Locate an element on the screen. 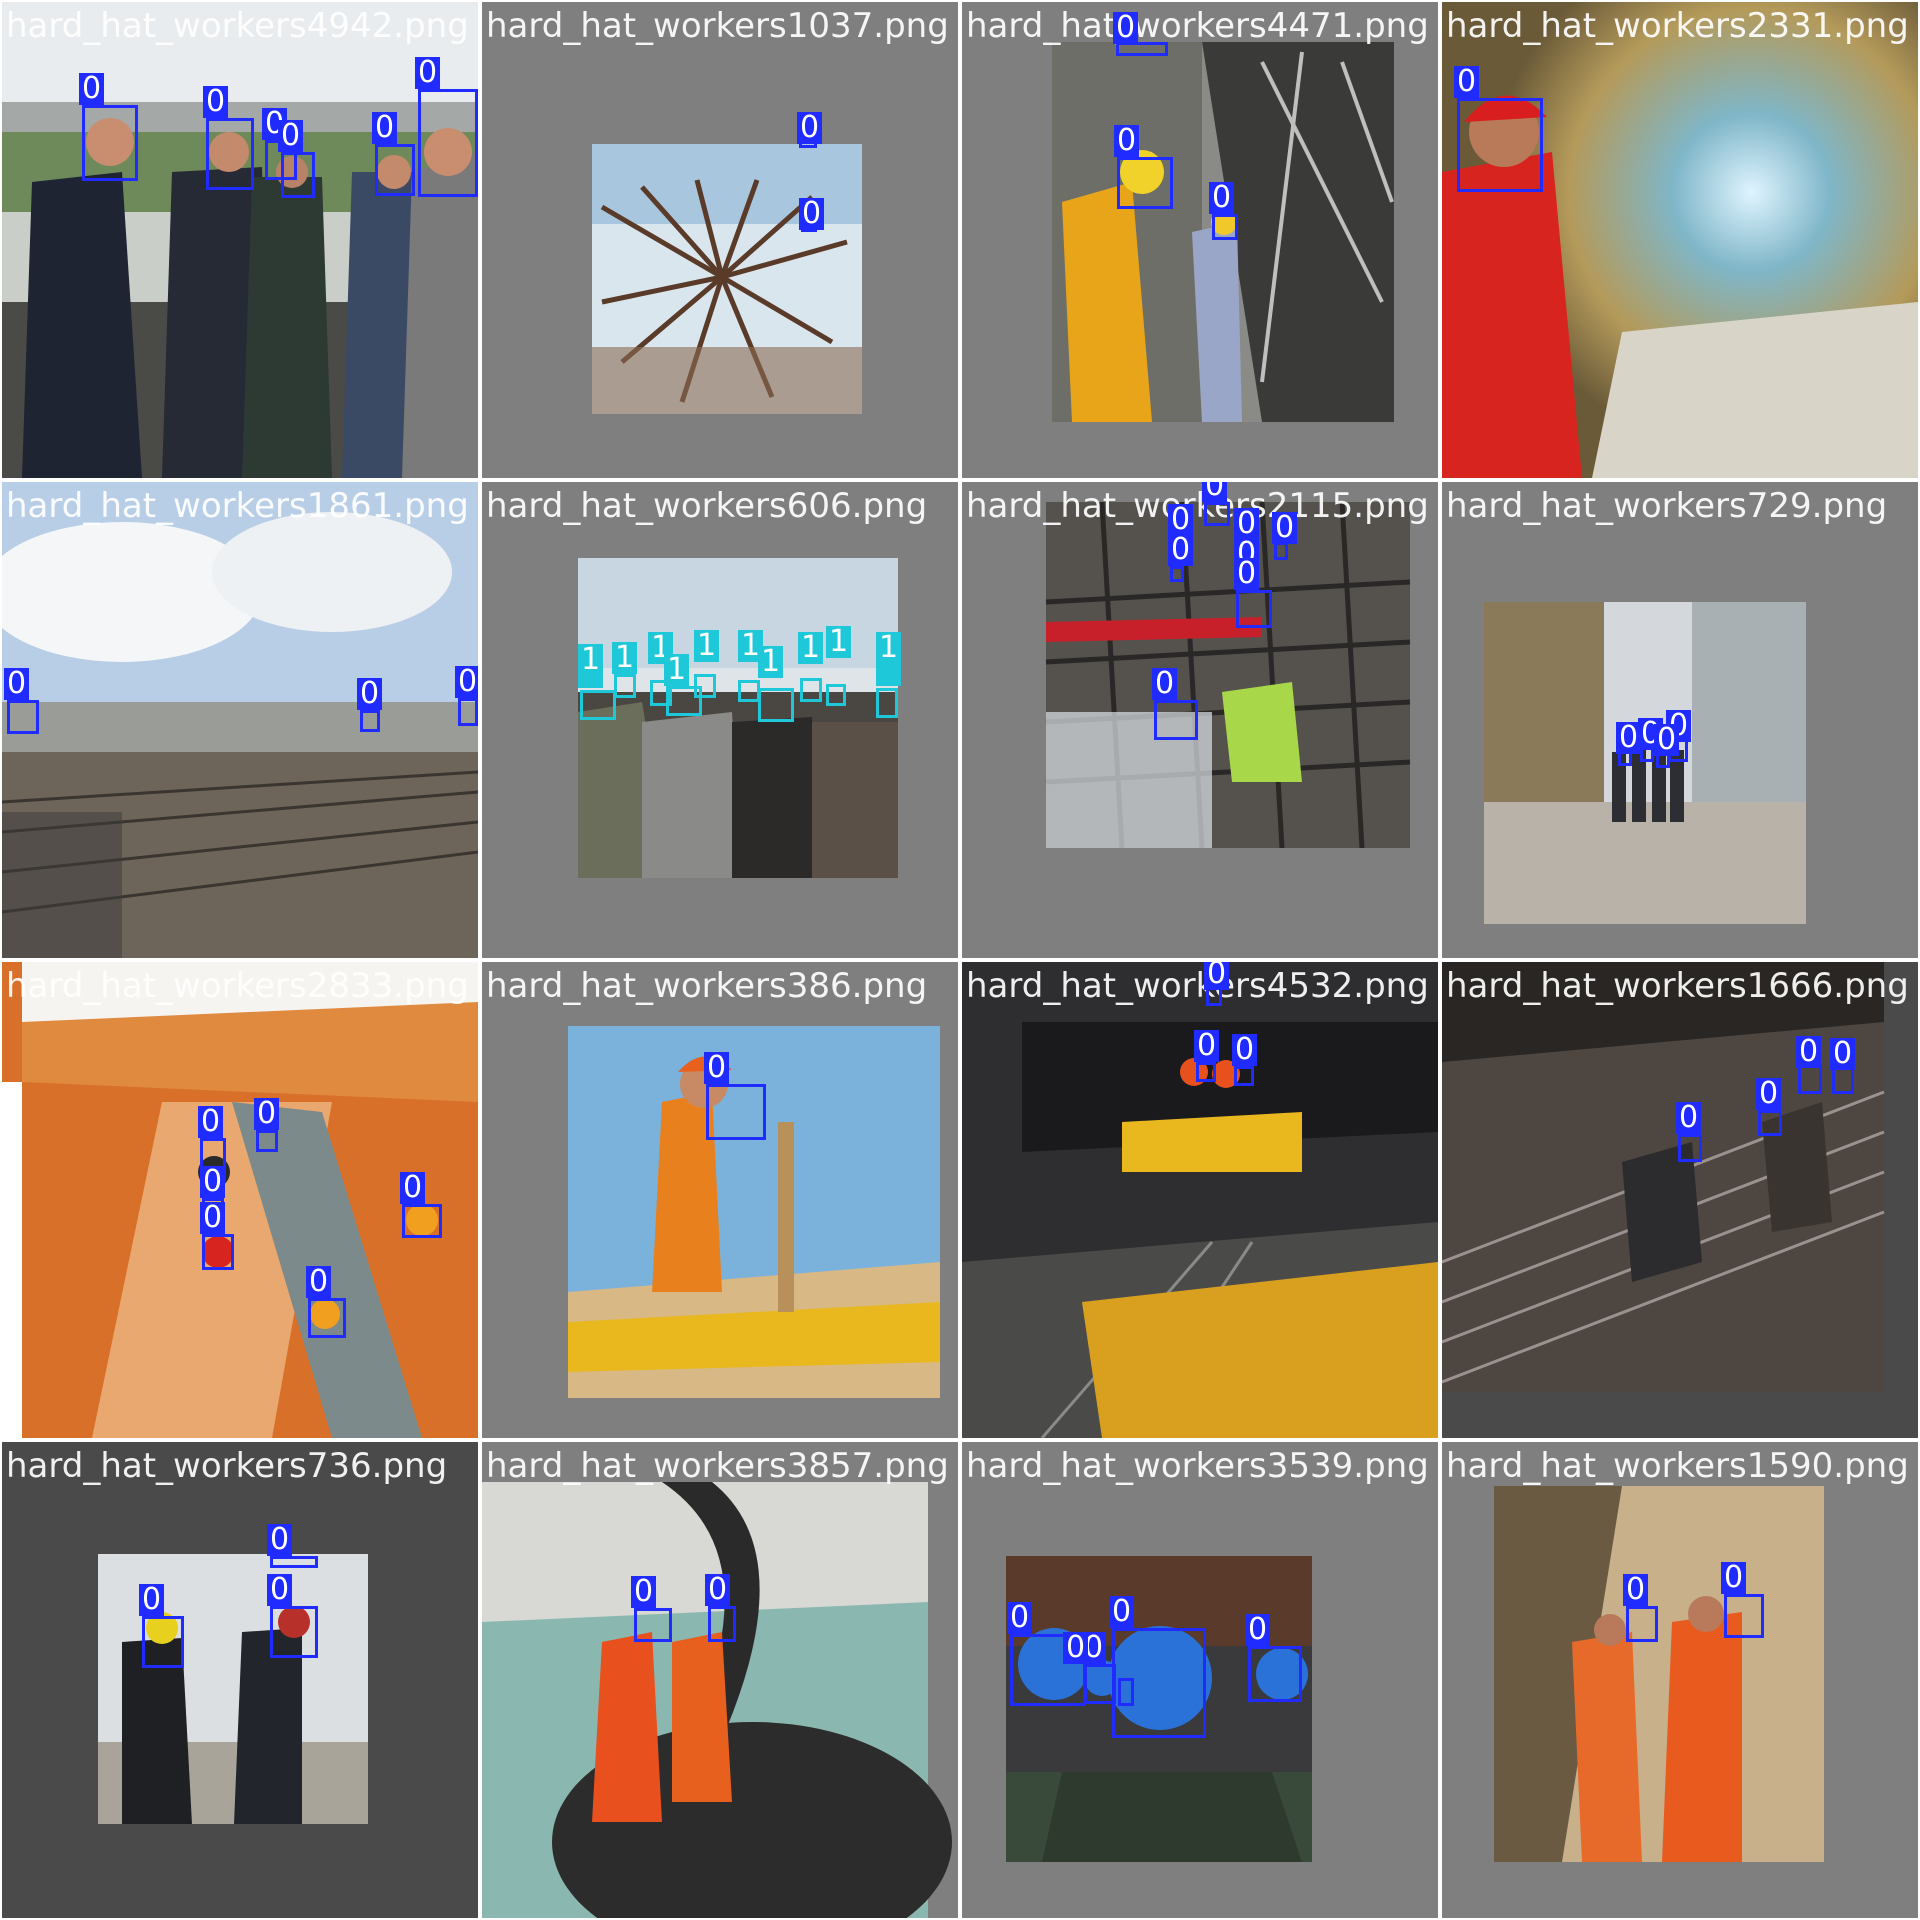 The width and height of the screenshot is (1920, 1920). grid-tile: hard_hat_workers736.png 0 0 0 is located at coordinates (240, 1680).